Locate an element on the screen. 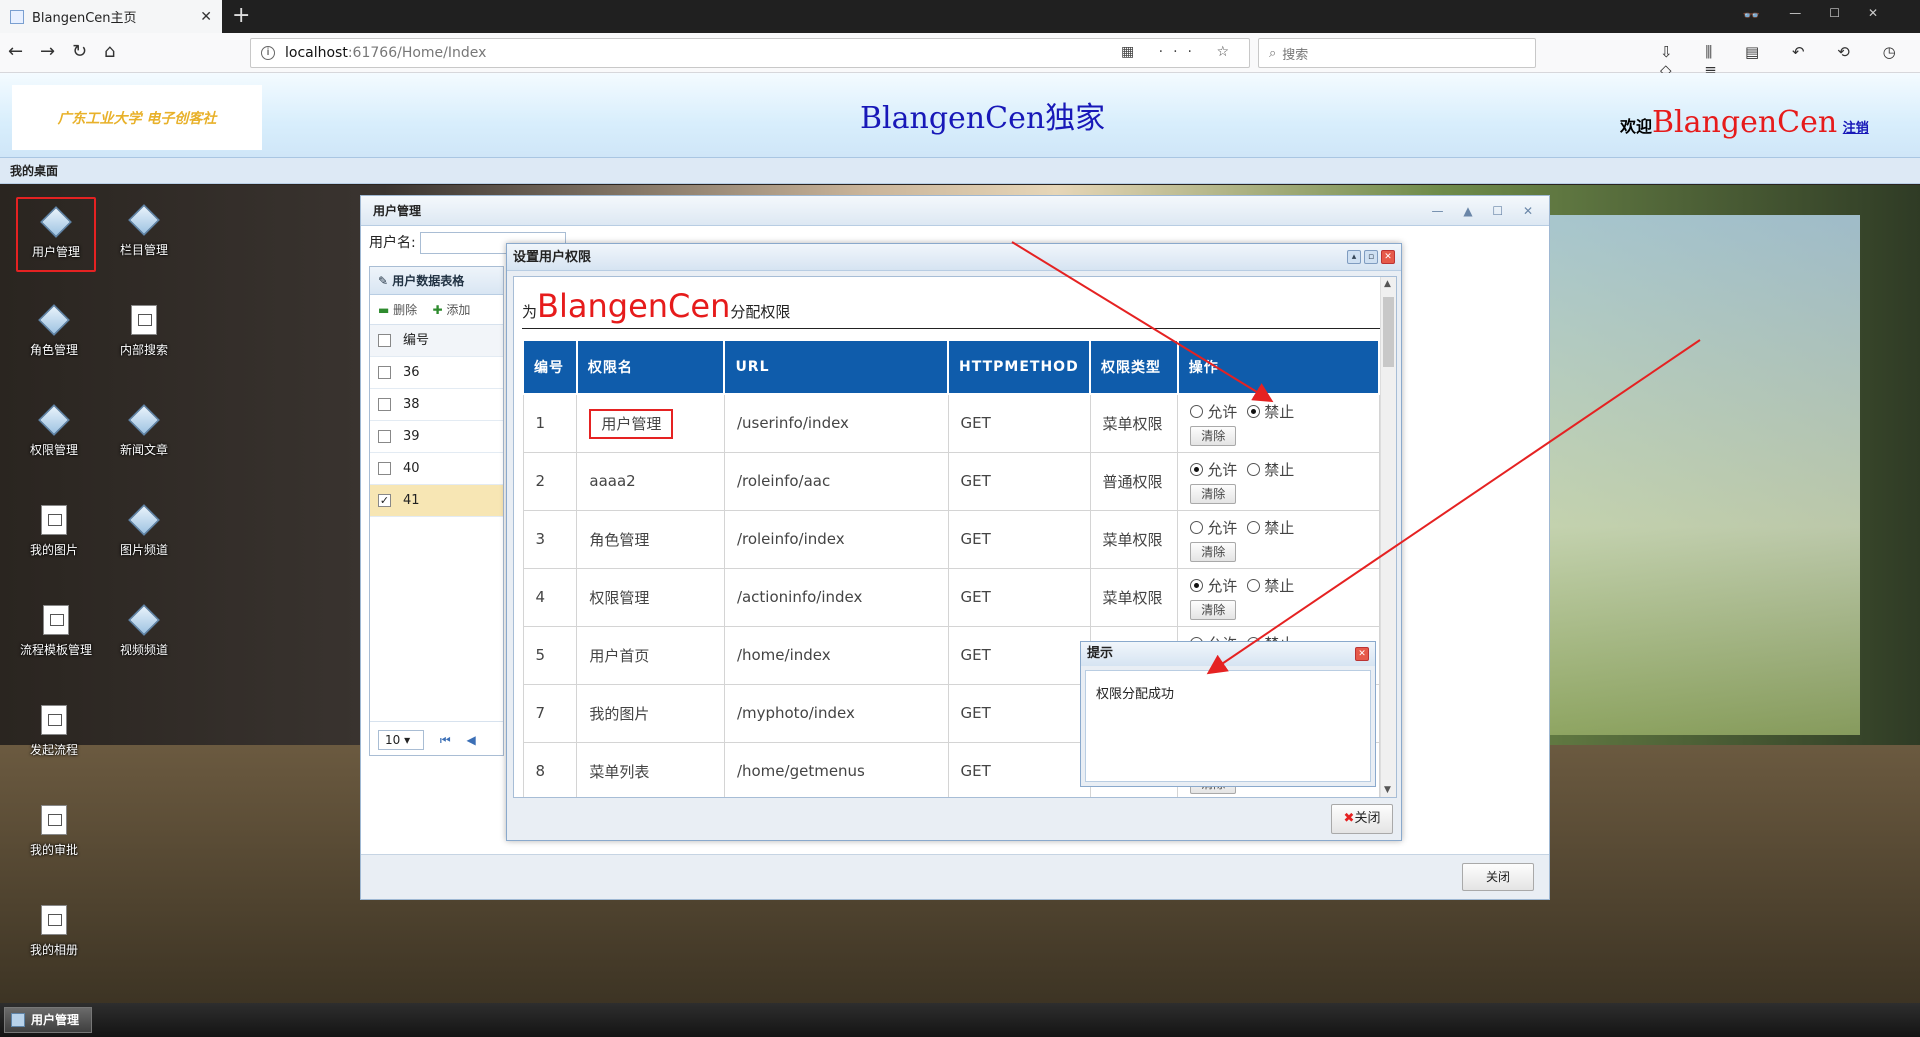 The width and height of the screenshot is (1920, 1037). page-size-select: 10 ▾ is located at coordinates (401, 740).